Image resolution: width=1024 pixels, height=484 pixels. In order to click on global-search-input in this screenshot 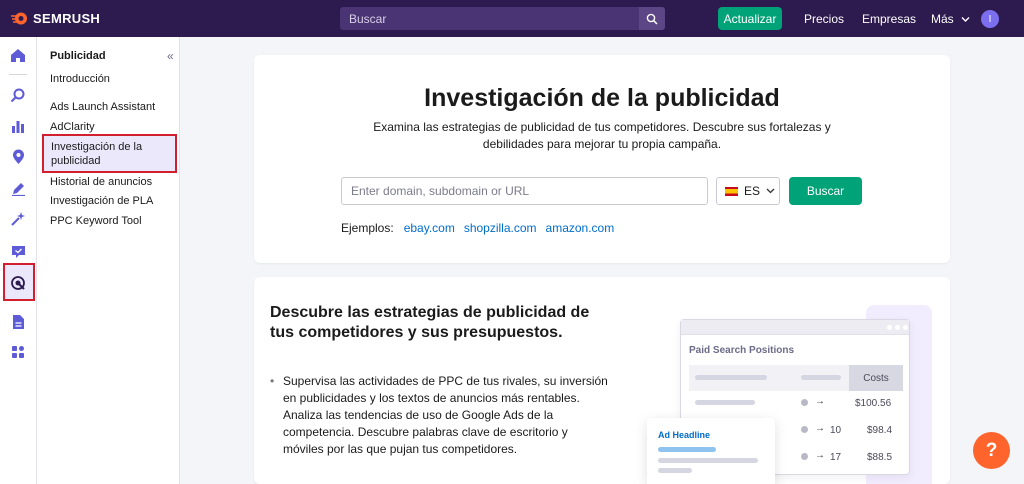, I will do `click(489, 18)`.